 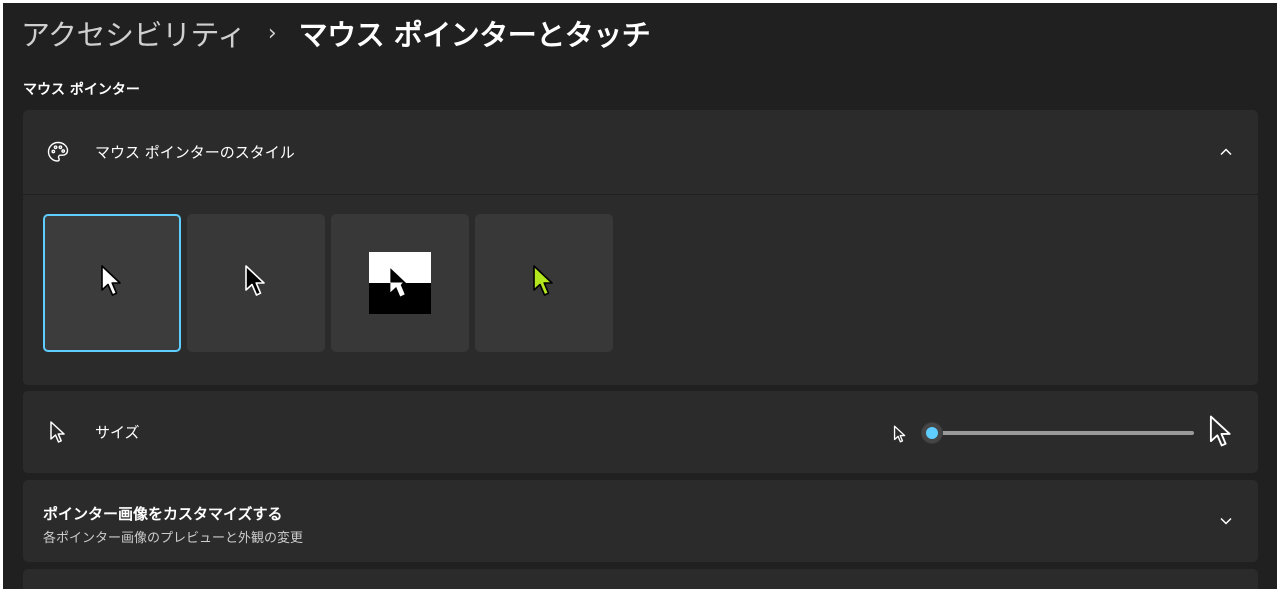 What do you see at coordinates (117, 432) in the screenshot?
I see `size-label: サイズ` at bounding box center [117, 432].